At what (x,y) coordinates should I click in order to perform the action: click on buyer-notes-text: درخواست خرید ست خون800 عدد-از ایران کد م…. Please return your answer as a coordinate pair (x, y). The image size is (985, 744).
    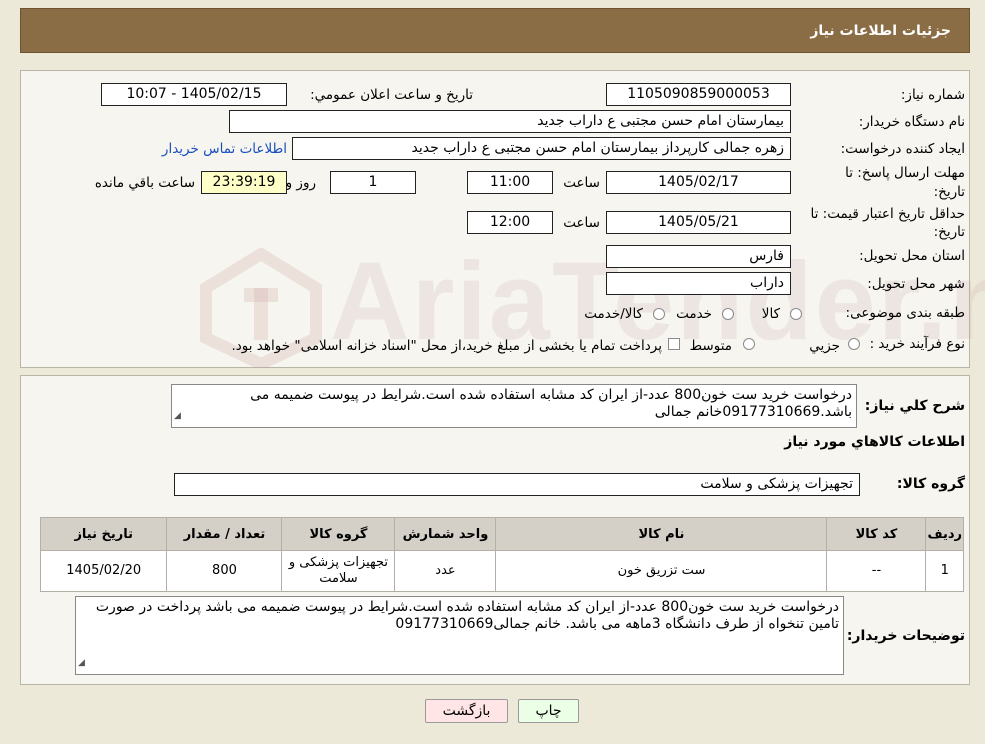
    Looking at the image, I should click on (467, 615).